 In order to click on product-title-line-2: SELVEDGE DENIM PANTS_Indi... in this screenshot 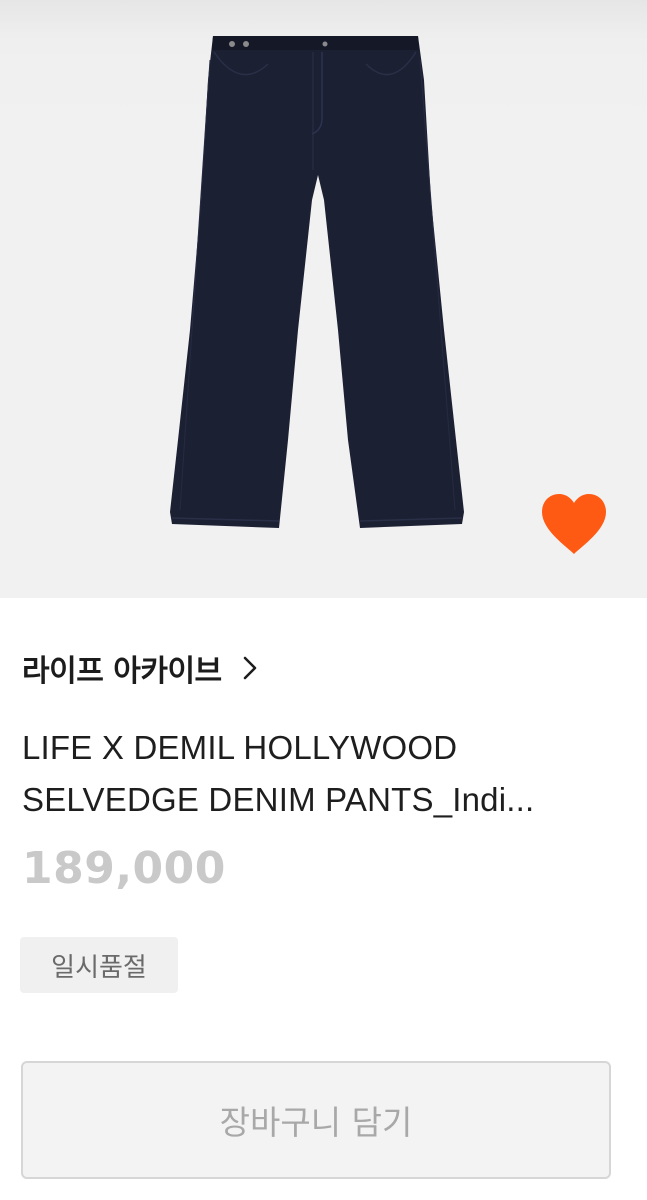, I will do `click(278, 799)`.